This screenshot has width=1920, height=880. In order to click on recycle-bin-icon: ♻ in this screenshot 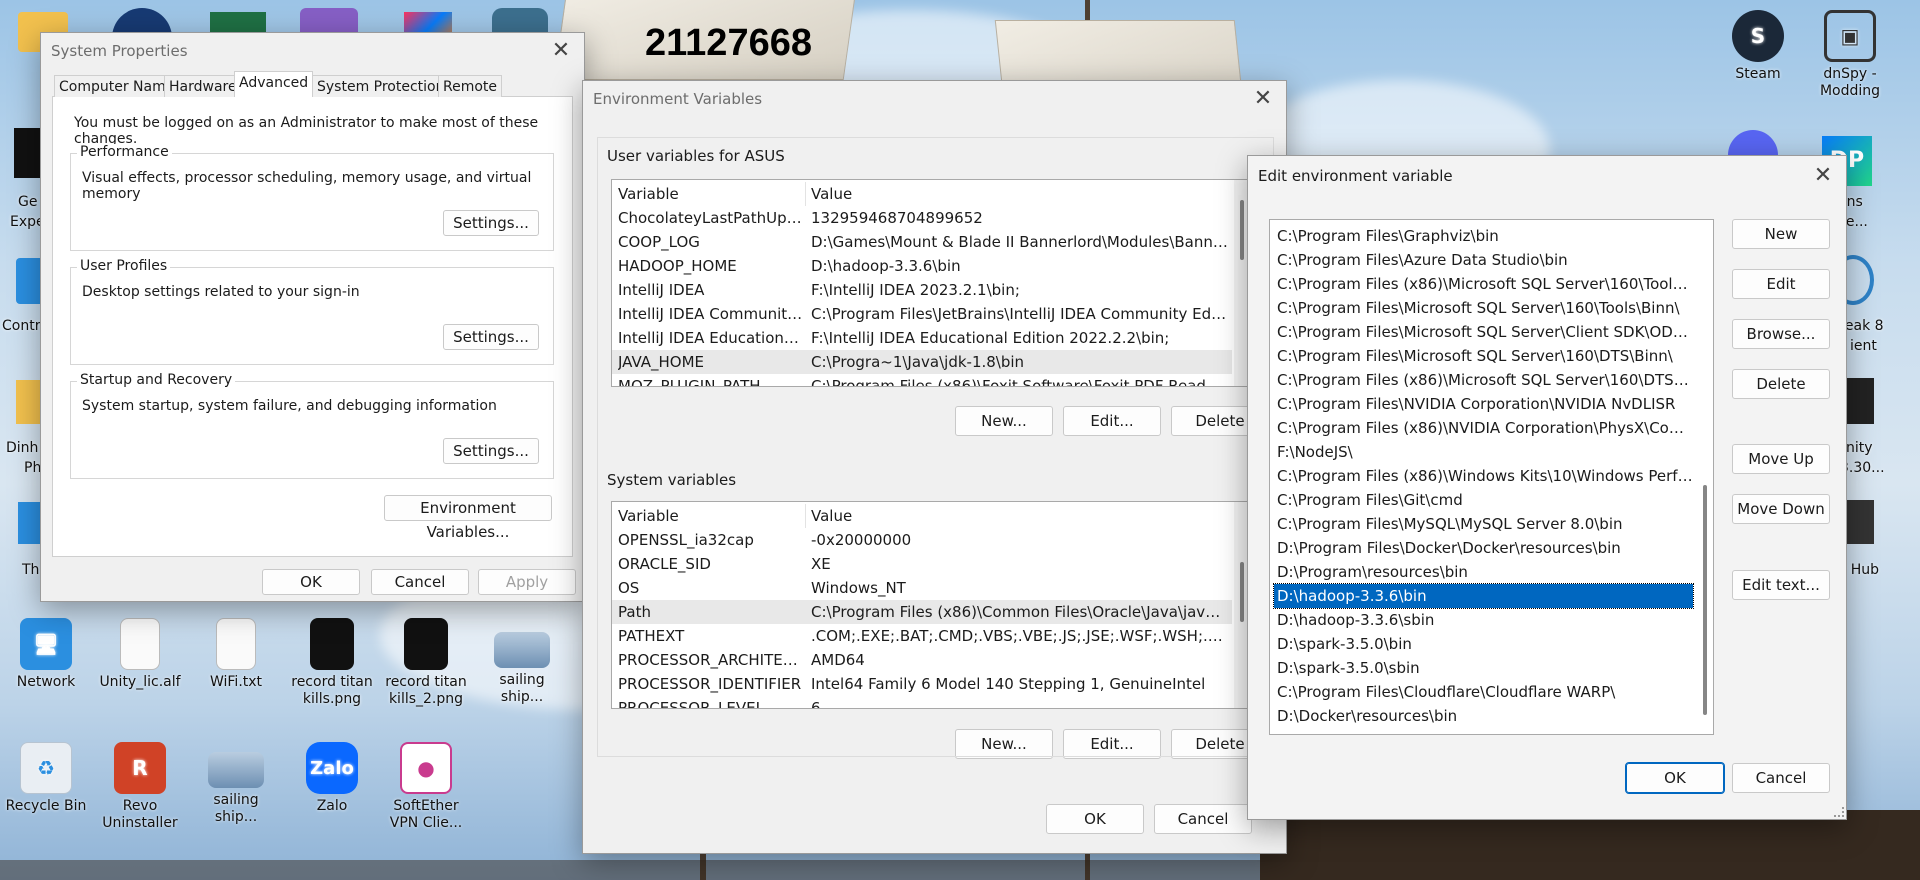, I will do `click(46, 768)`.